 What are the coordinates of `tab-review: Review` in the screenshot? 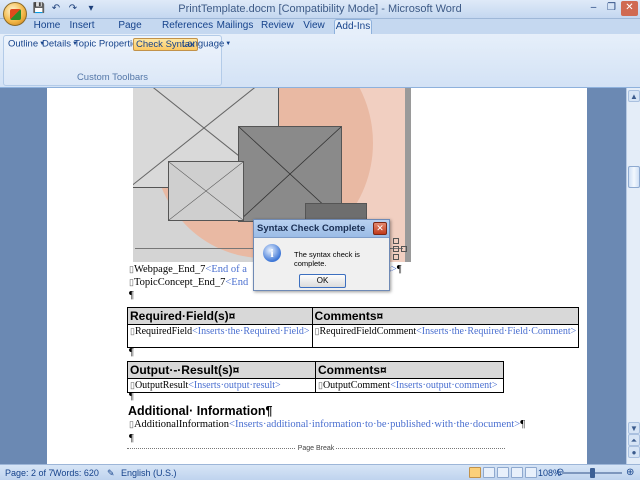 It's located at (277, 26).